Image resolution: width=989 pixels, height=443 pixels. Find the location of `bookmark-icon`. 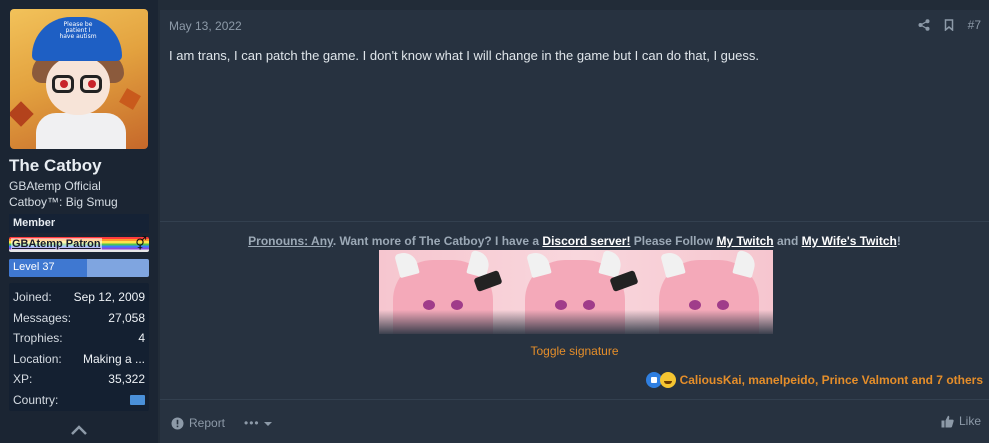

bookmark-icon is located at coordinates (949, 25).